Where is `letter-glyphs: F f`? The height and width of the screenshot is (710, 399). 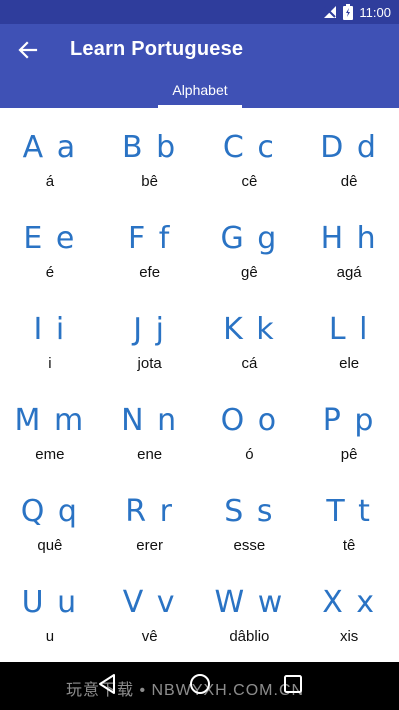
letter-glyphs: F f is located at coordinates (149, 238).